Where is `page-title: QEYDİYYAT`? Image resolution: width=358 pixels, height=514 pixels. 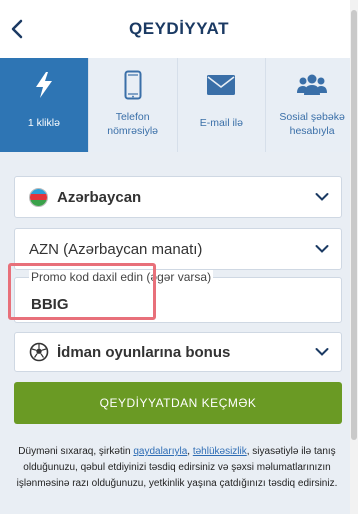
page-title: QEYDİYYAT is located at coordinates (179, 28).